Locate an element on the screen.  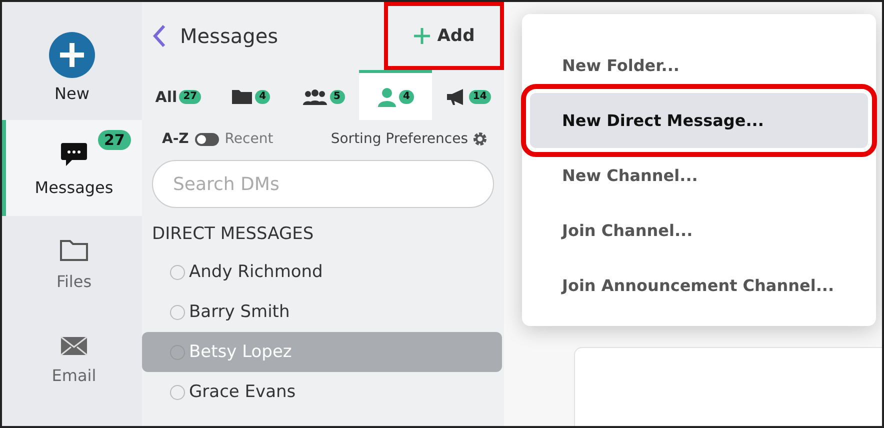
people-icon is located at coordinates (315, 96).